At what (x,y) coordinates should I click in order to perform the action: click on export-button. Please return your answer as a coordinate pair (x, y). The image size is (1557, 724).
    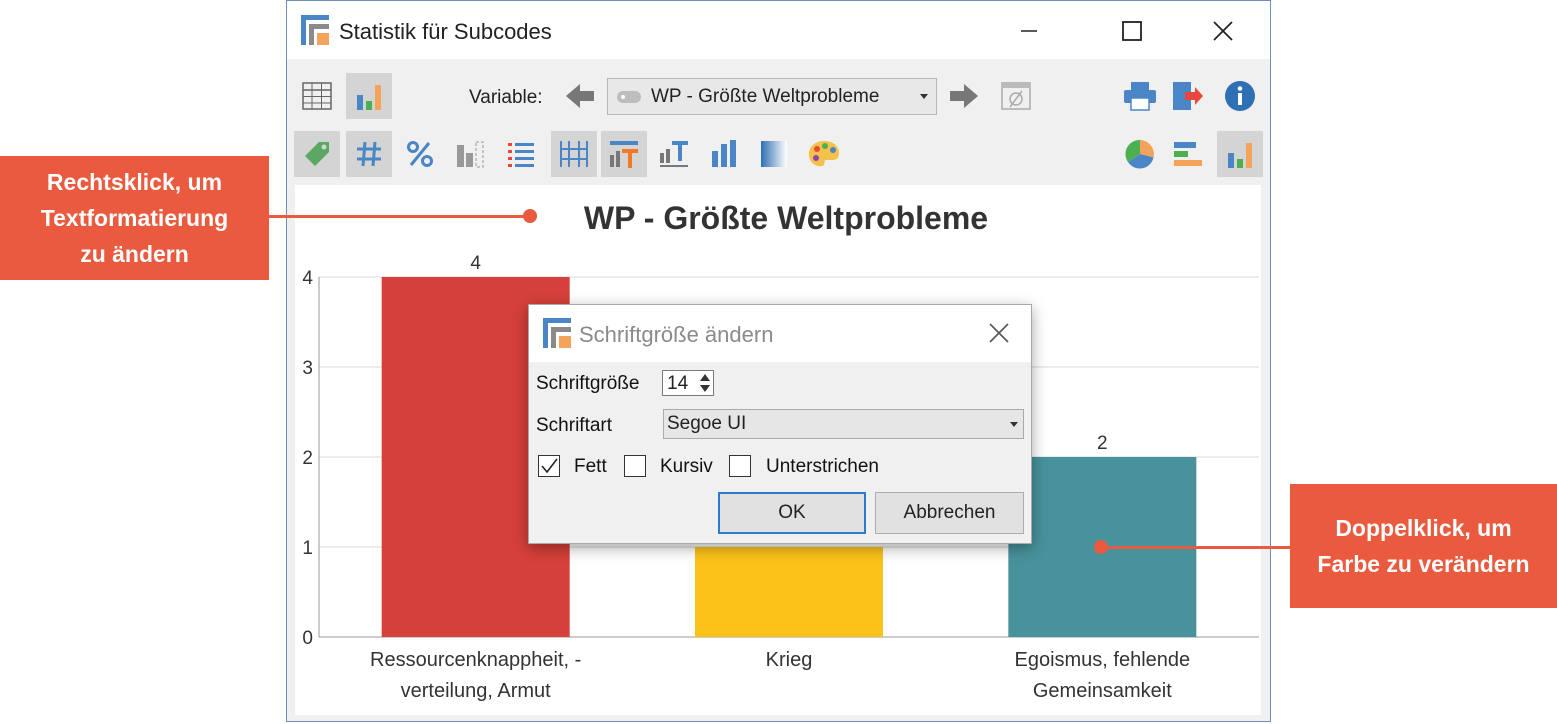
    Looking at the image, I should click on (1188, 96).